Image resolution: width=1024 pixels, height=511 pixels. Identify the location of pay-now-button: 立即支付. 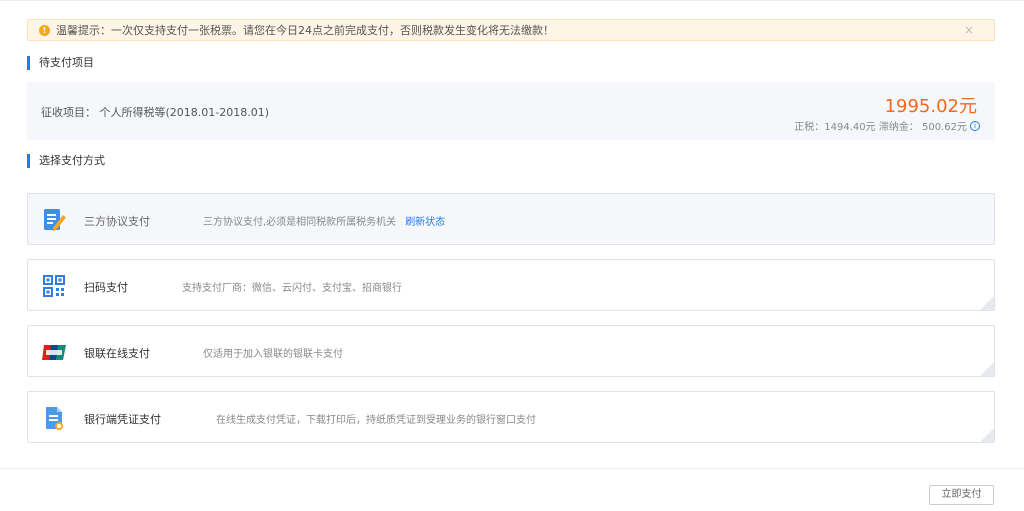
(961, 495).